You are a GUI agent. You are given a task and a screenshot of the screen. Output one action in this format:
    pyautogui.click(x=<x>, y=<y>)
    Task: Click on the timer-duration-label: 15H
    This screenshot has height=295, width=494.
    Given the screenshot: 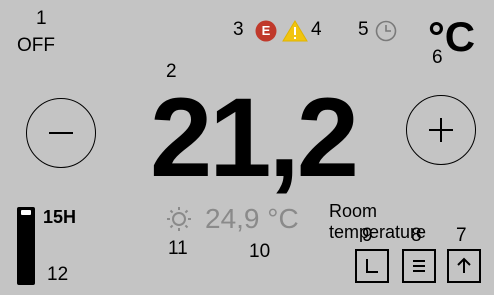 What is the action you would take?
    pyautogui.click(x=60, y=217)
    